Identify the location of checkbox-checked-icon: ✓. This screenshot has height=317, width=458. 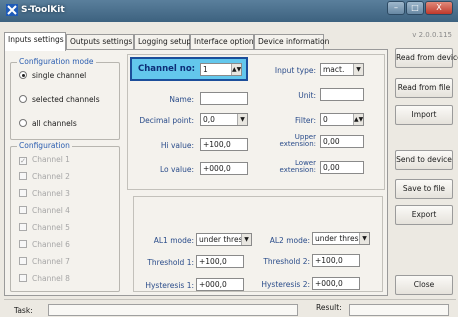
(23, 161).